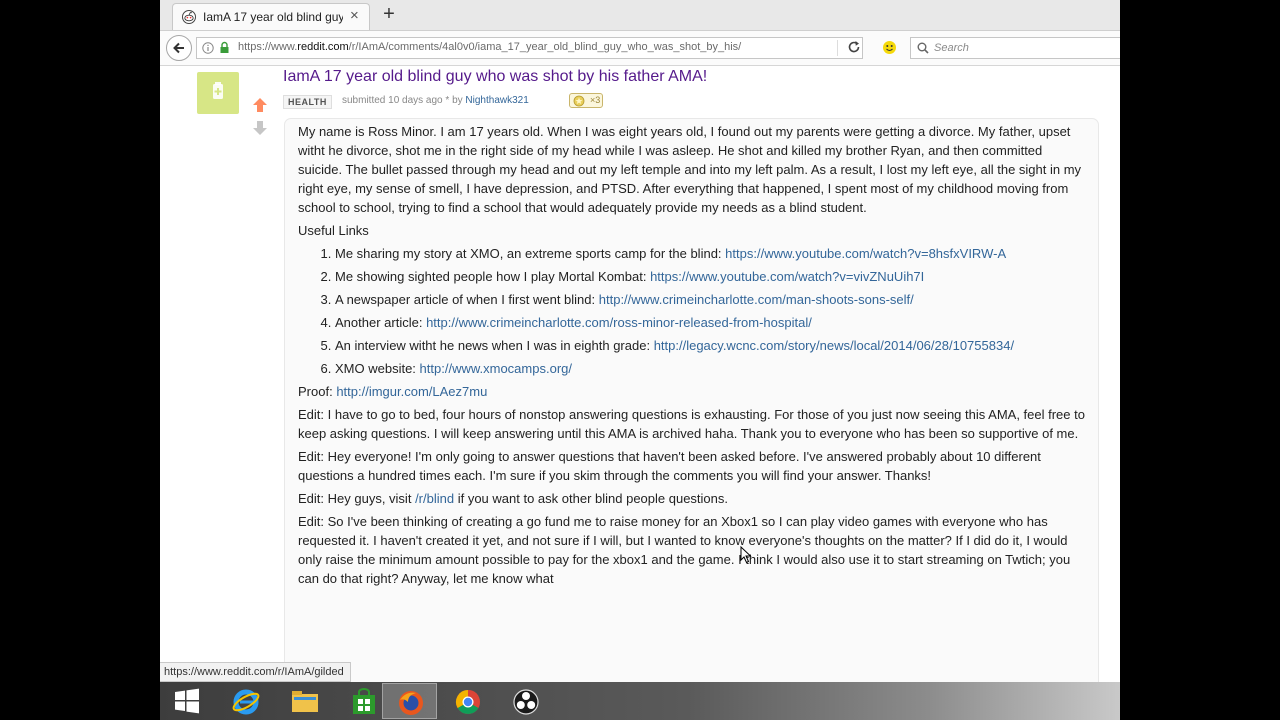  What do you see at coordinates (889, 47) in the screenshot?
I see `extension-smiley-icon` at bounding box center [889, 47].